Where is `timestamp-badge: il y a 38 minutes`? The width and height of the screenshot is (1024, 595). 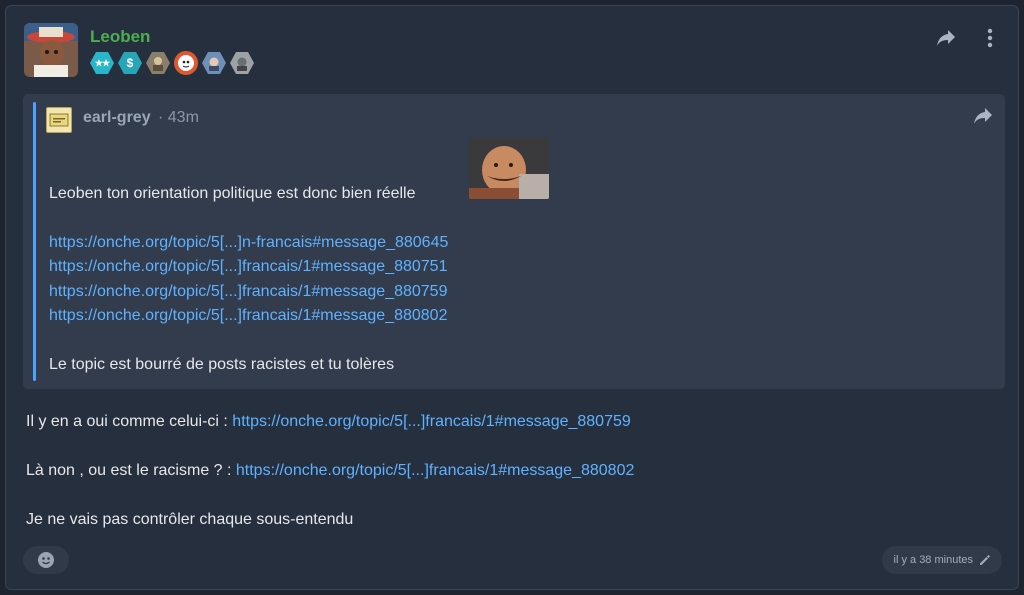
timestamp-badge: il y a 38 minutes is located at coordinates (941, 560).